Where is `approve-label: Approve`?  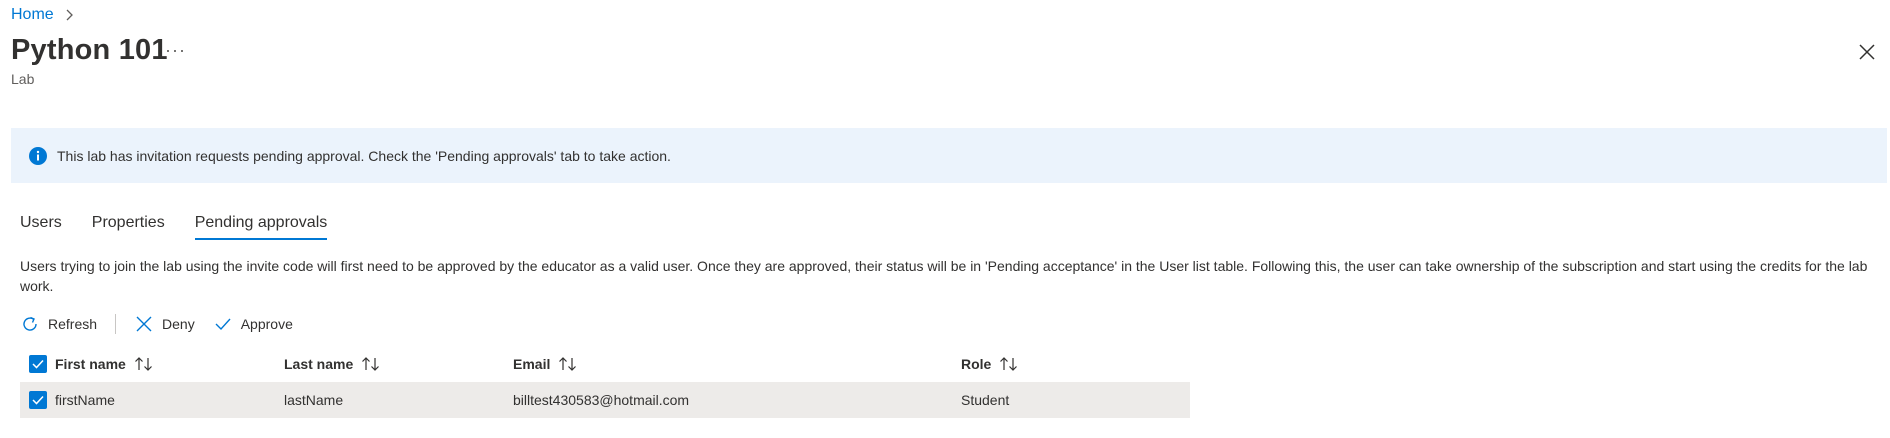
approve-label: Approve is located at coordinates (266, 324).